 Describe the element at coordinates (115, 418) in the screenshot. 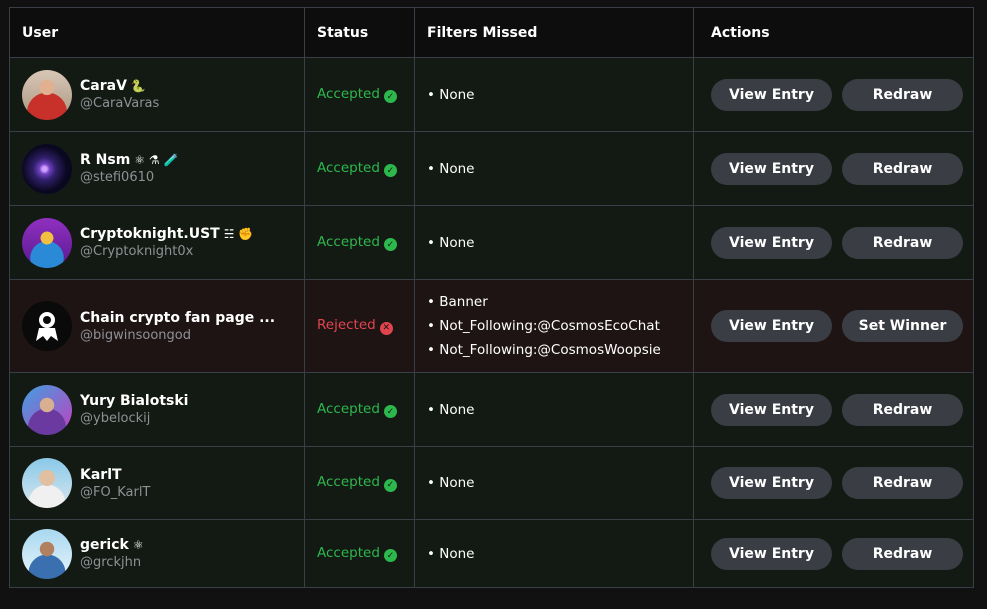

I see `user-handle: @ybelockij` at that location.